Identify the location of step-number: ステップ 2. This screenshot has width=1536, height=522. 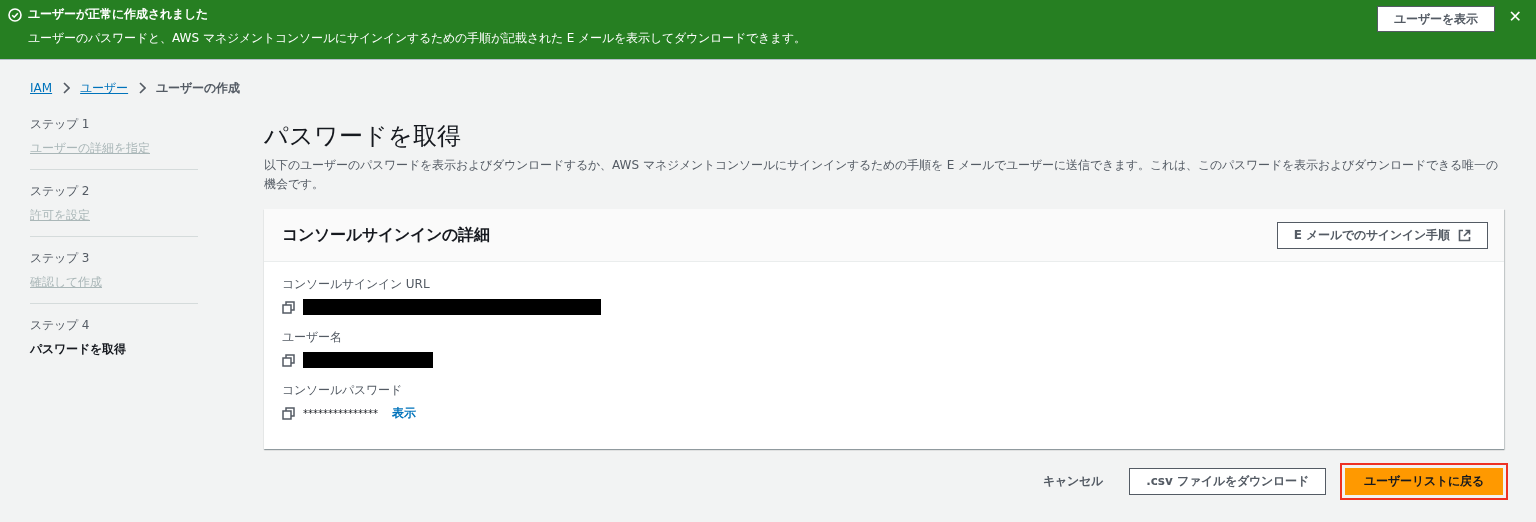
(60, 191).